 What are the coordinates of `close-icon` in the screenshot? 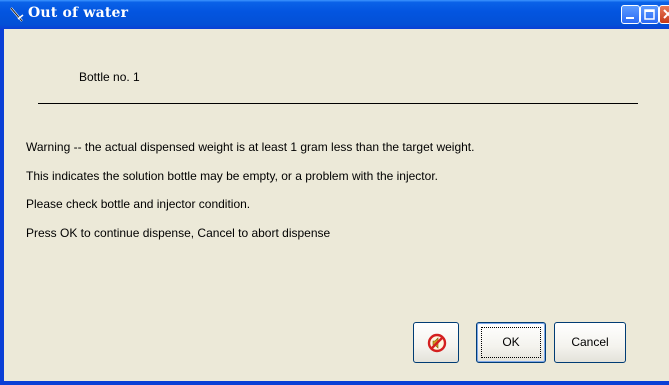 It's located at (666, 14).